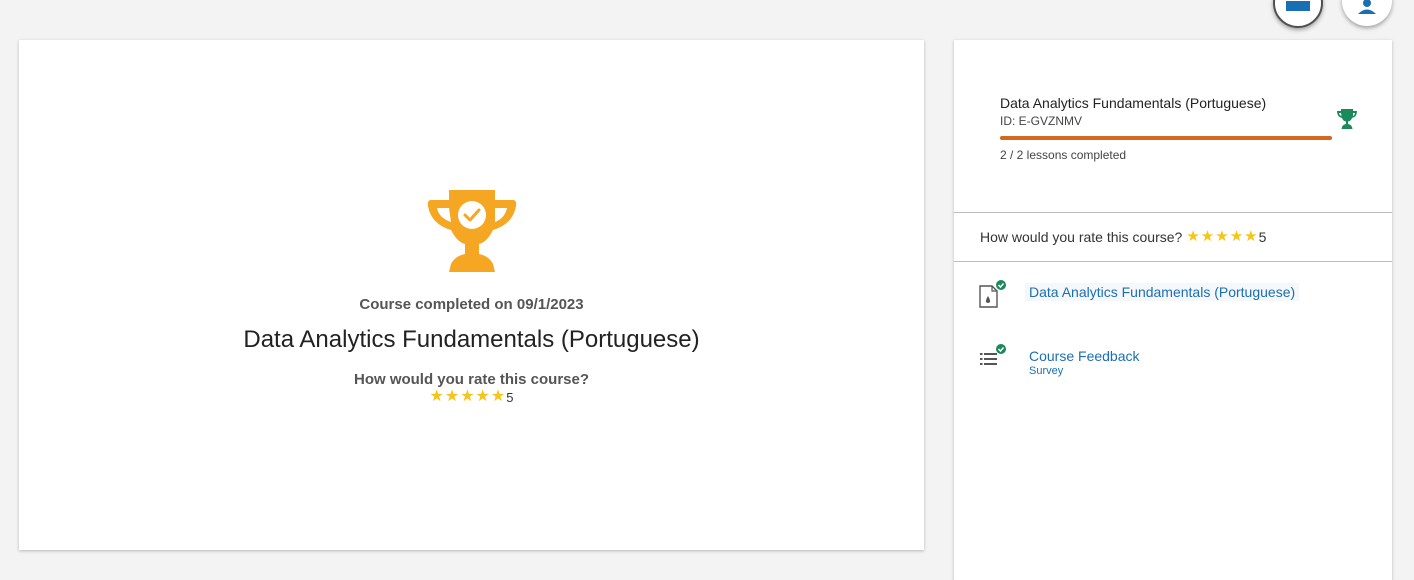 This screenshot has height=580, width=1414. I want to click on progress-fill, so click(1166, 138).